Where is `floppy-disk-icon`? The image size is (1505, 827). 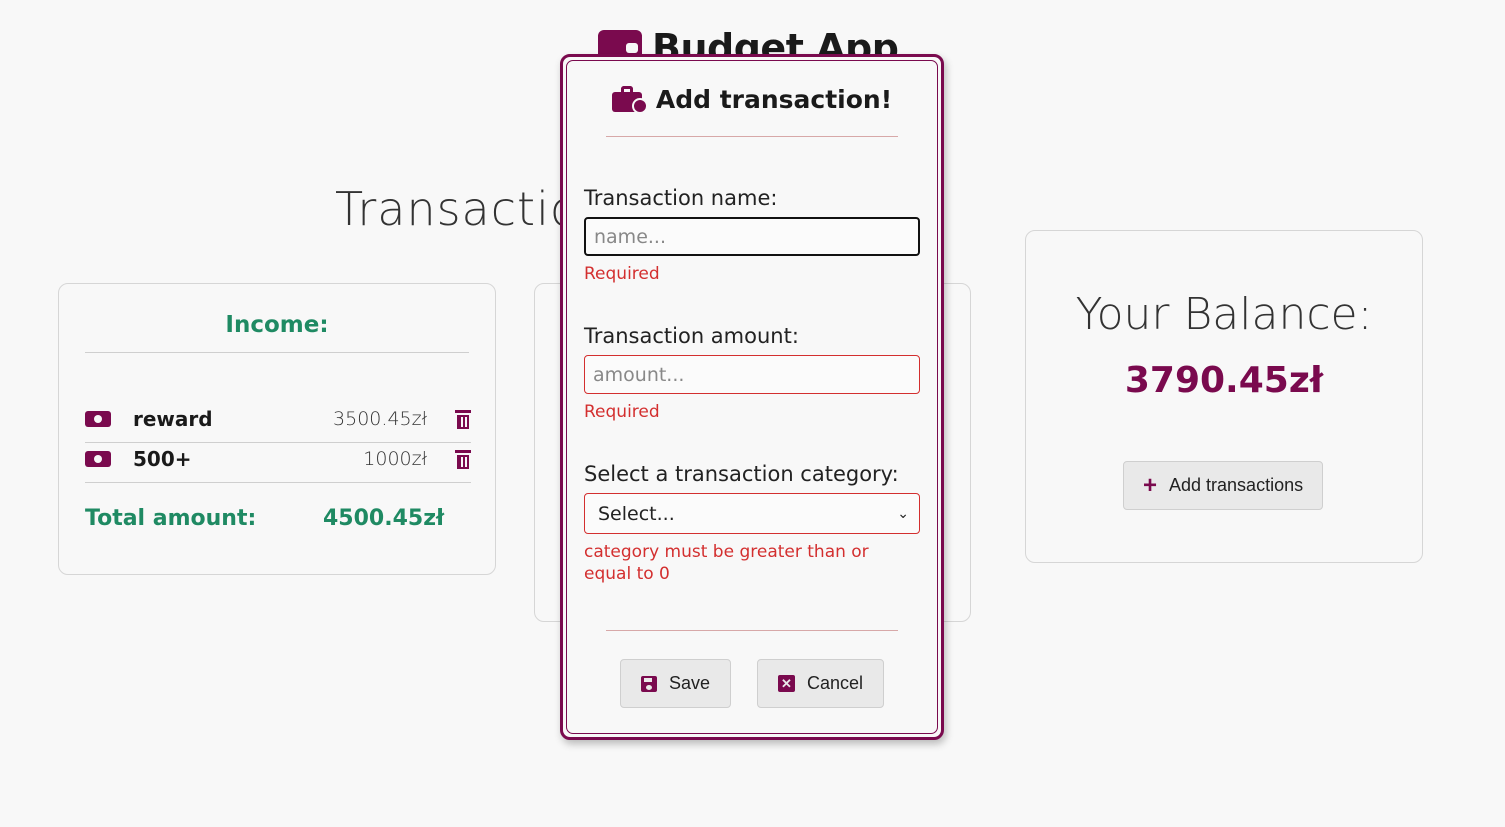 floppy-disk-icon is located at coordinates (649, 683).